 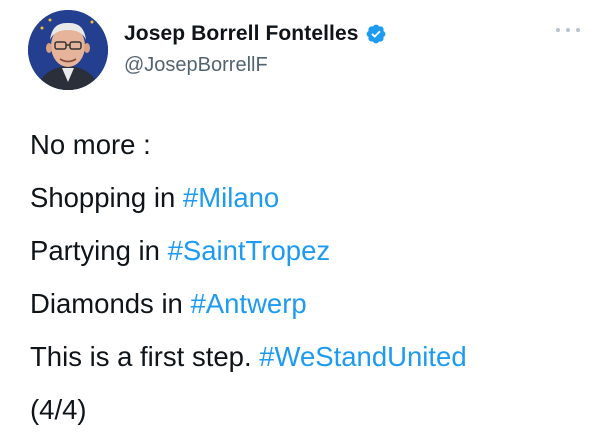 What do you see at coordinates (241, 34) in the screenshot?
I see `display-name: Josep Borrell Fontelles` at bounding box center [241, 34].